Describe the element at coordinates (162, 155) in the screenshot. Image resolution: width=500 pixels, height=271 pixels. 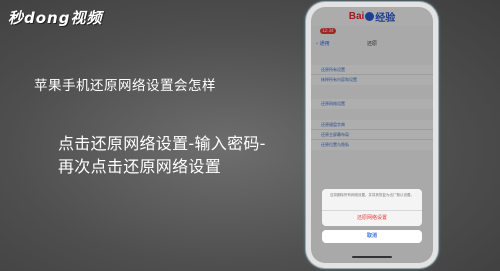
I see `instruction-caption: 点击还原网络设置-输入密码-再次点击还原网络设置` at that location.